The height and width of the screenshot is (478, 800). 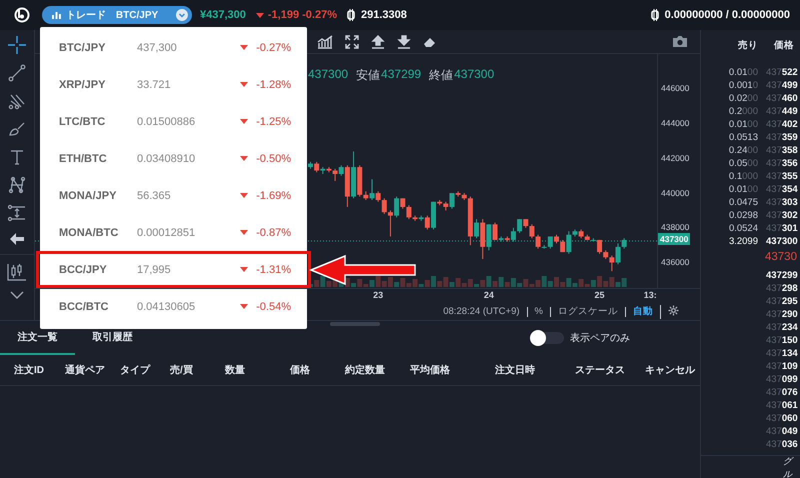 I want to click on download-icon, so click(x=404, y=41).